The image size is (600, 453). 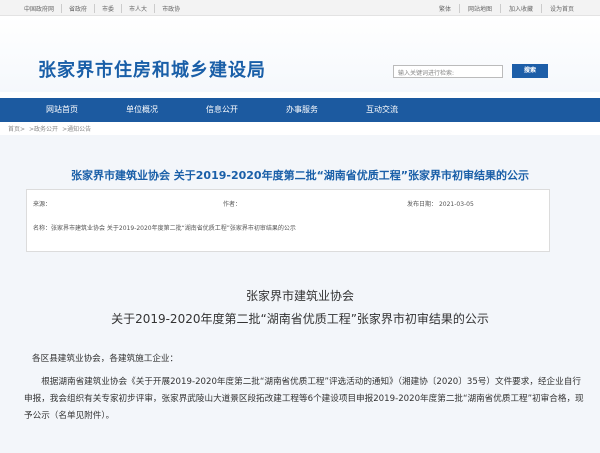 I want to click on meta-name-label: 名称：, so click(x=42, y=228).